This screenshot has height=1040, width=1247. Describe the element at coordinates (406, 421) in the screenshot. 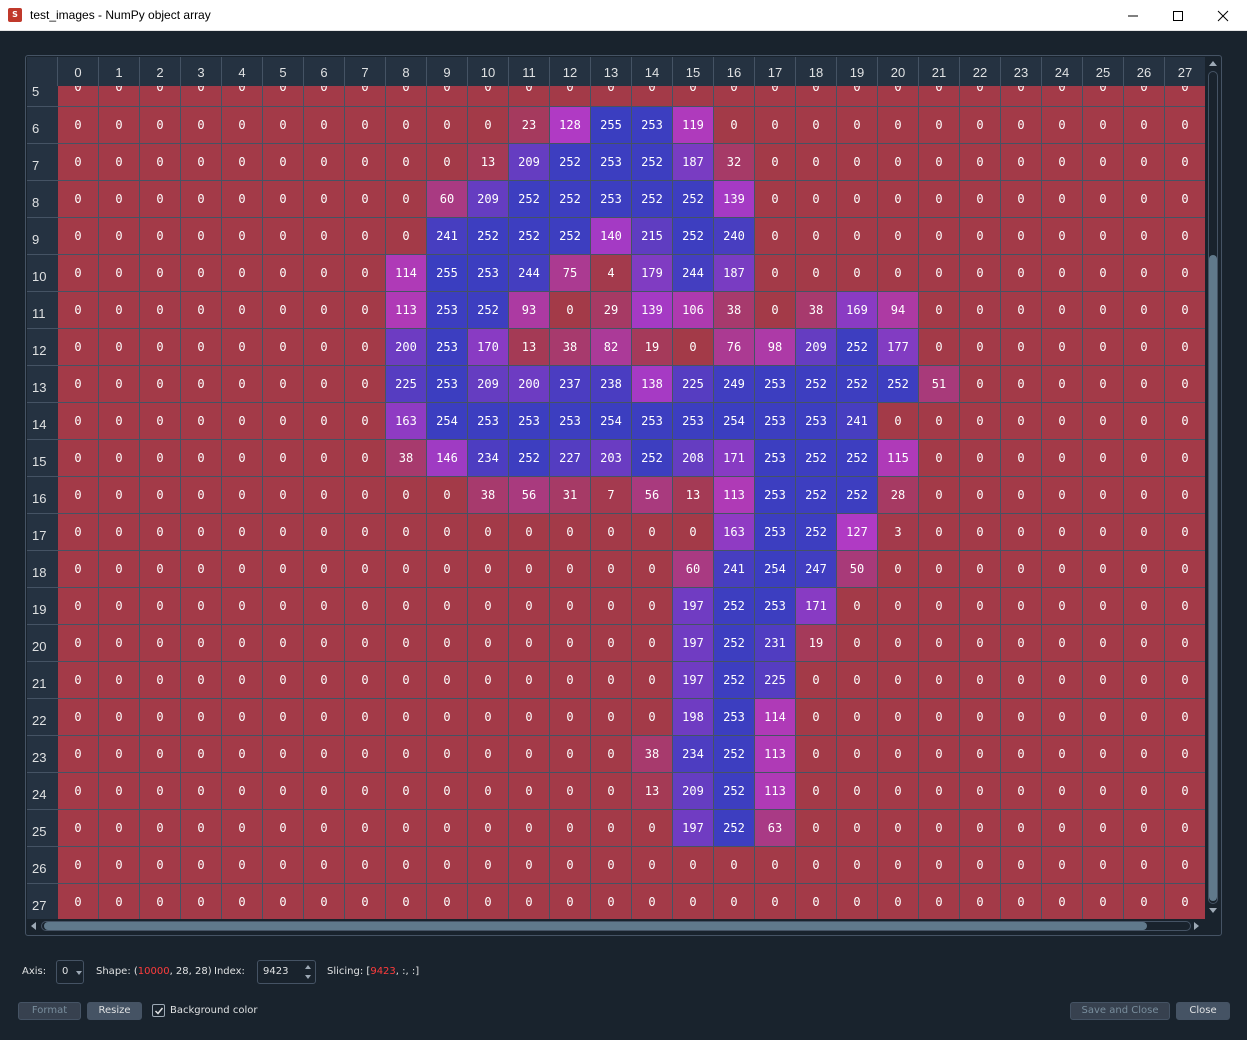

I see `array-cell: 163` at that location.